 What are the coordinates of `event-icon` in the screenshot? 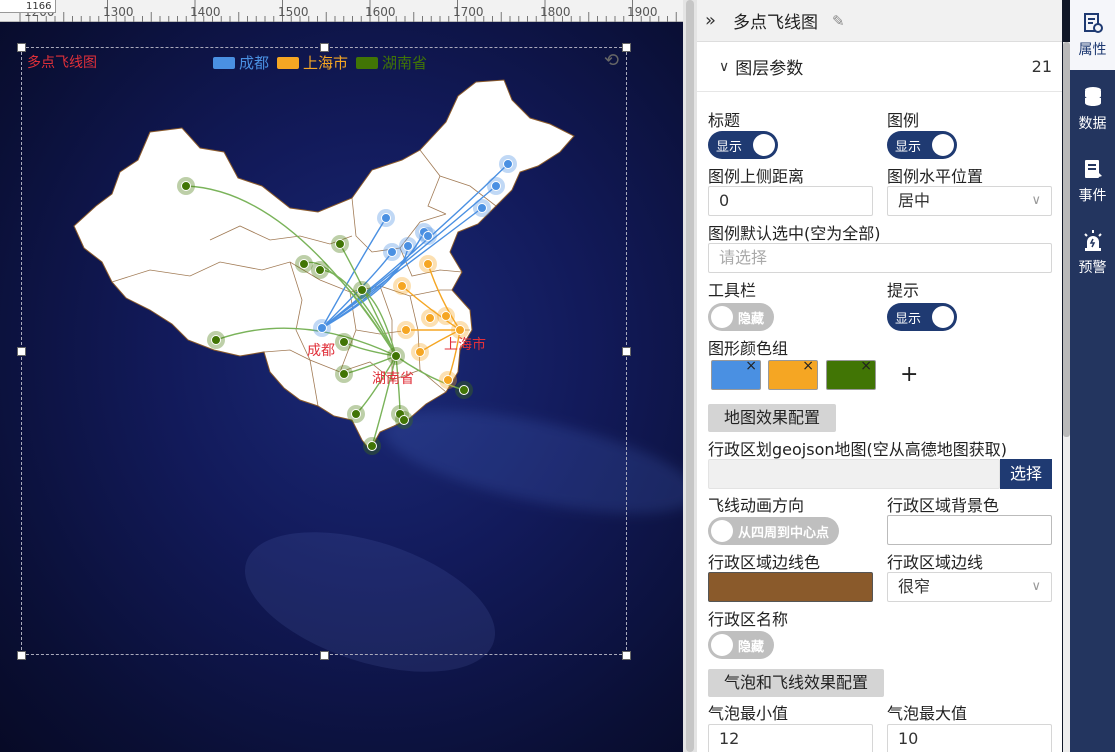 It's located at (1093, 169).